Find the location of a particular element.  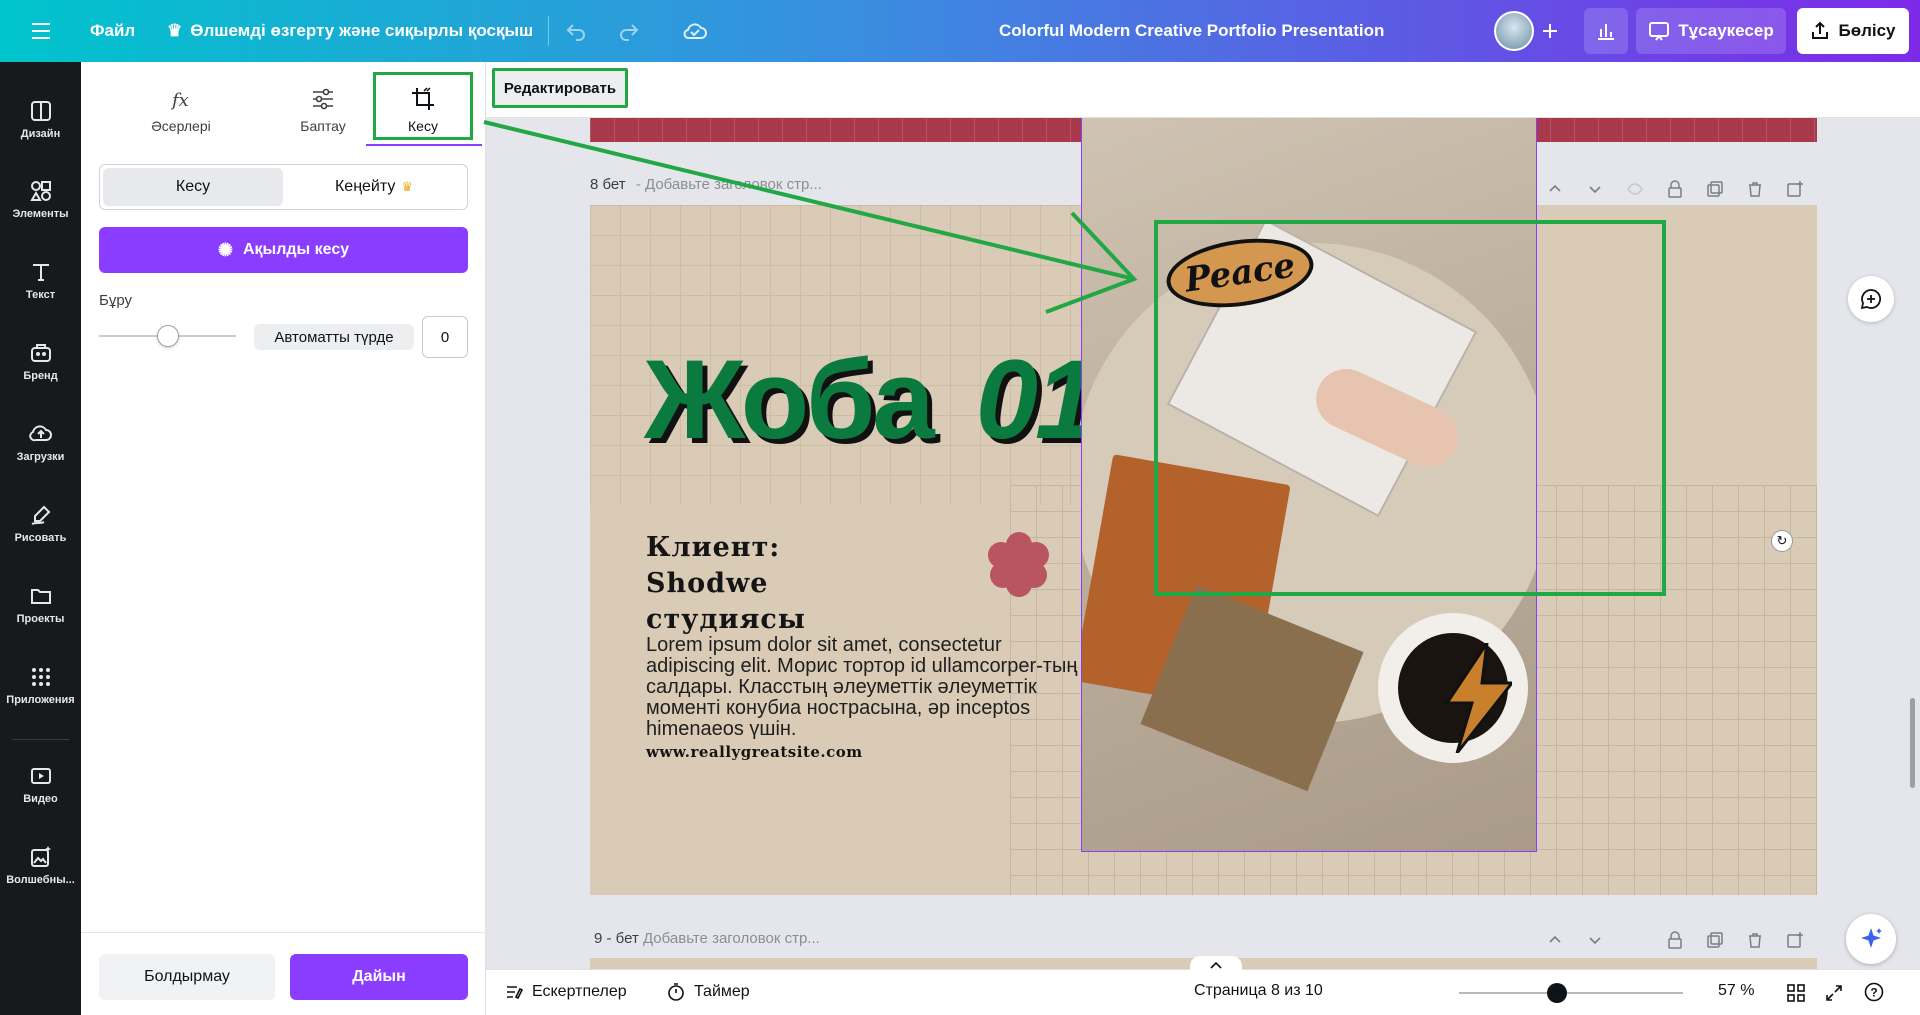

grid-view-icon is located at coordinates (1796, 993).